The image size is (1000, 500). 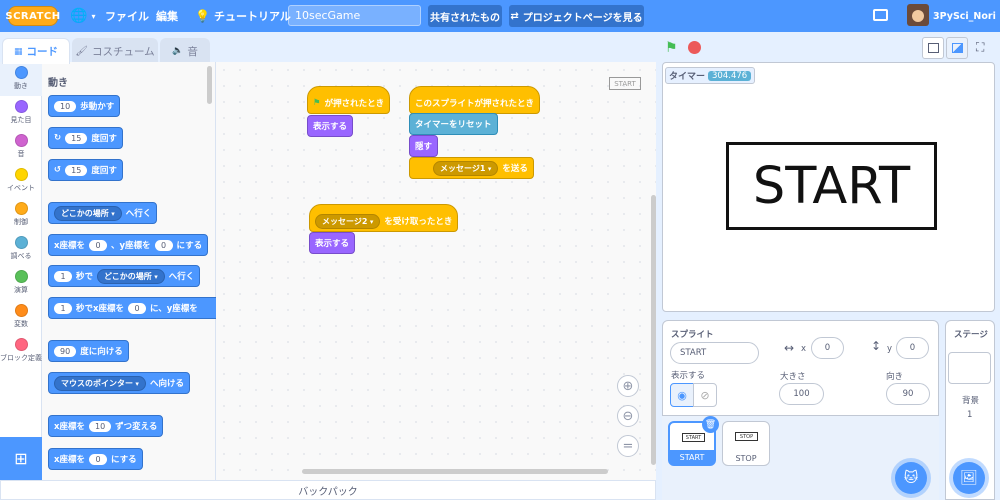 What do you see at coordinates (42, 52) in the screenshot?
I see `tab-code-label: コード` at bounding box center [42, 52].